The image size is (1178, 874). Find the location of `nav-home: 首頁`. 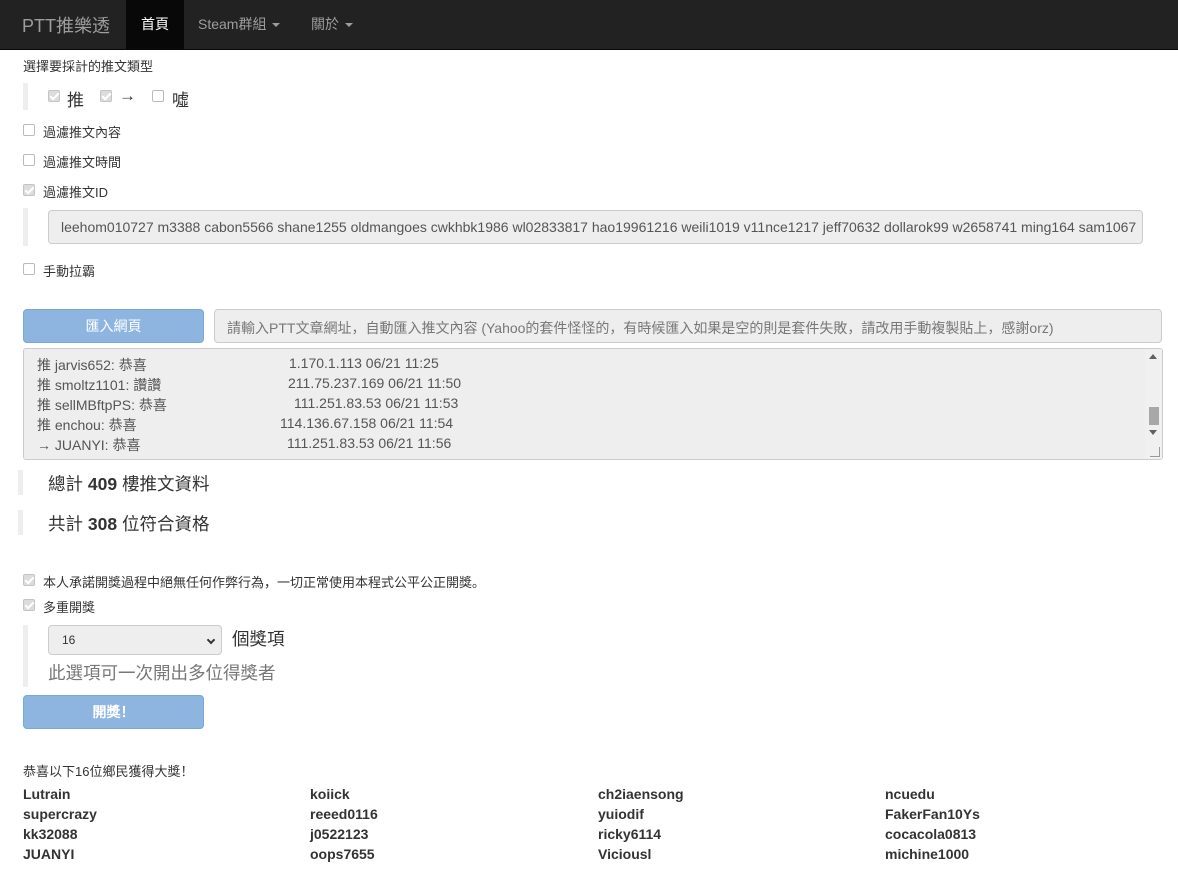

nav-home: 首頁 is located at coordinates (155, 24).